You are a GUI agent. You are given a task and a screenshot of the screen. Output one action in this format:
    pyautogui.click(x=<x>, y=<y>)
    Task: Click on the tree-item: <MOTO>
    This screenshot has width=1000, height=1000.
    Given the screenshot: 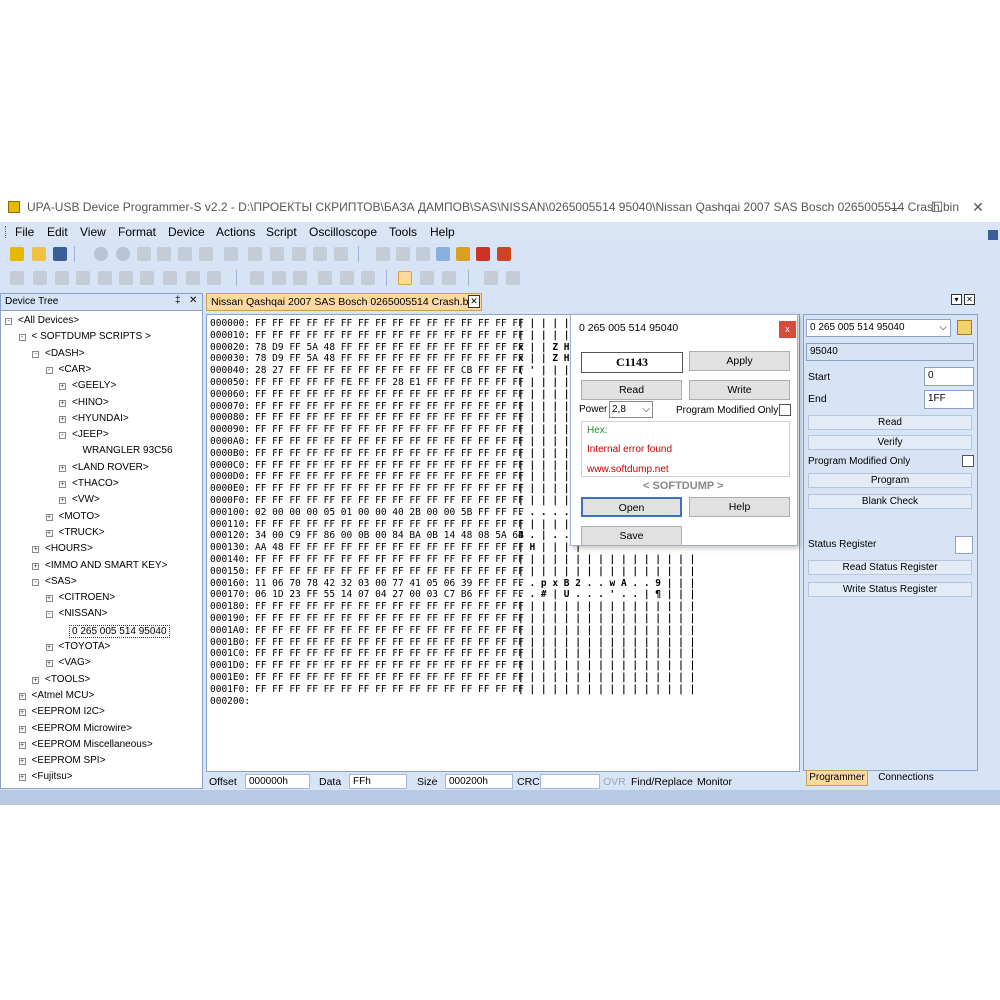 What is the action you would take?
    pyautogui.click(x=80, y=516)
    